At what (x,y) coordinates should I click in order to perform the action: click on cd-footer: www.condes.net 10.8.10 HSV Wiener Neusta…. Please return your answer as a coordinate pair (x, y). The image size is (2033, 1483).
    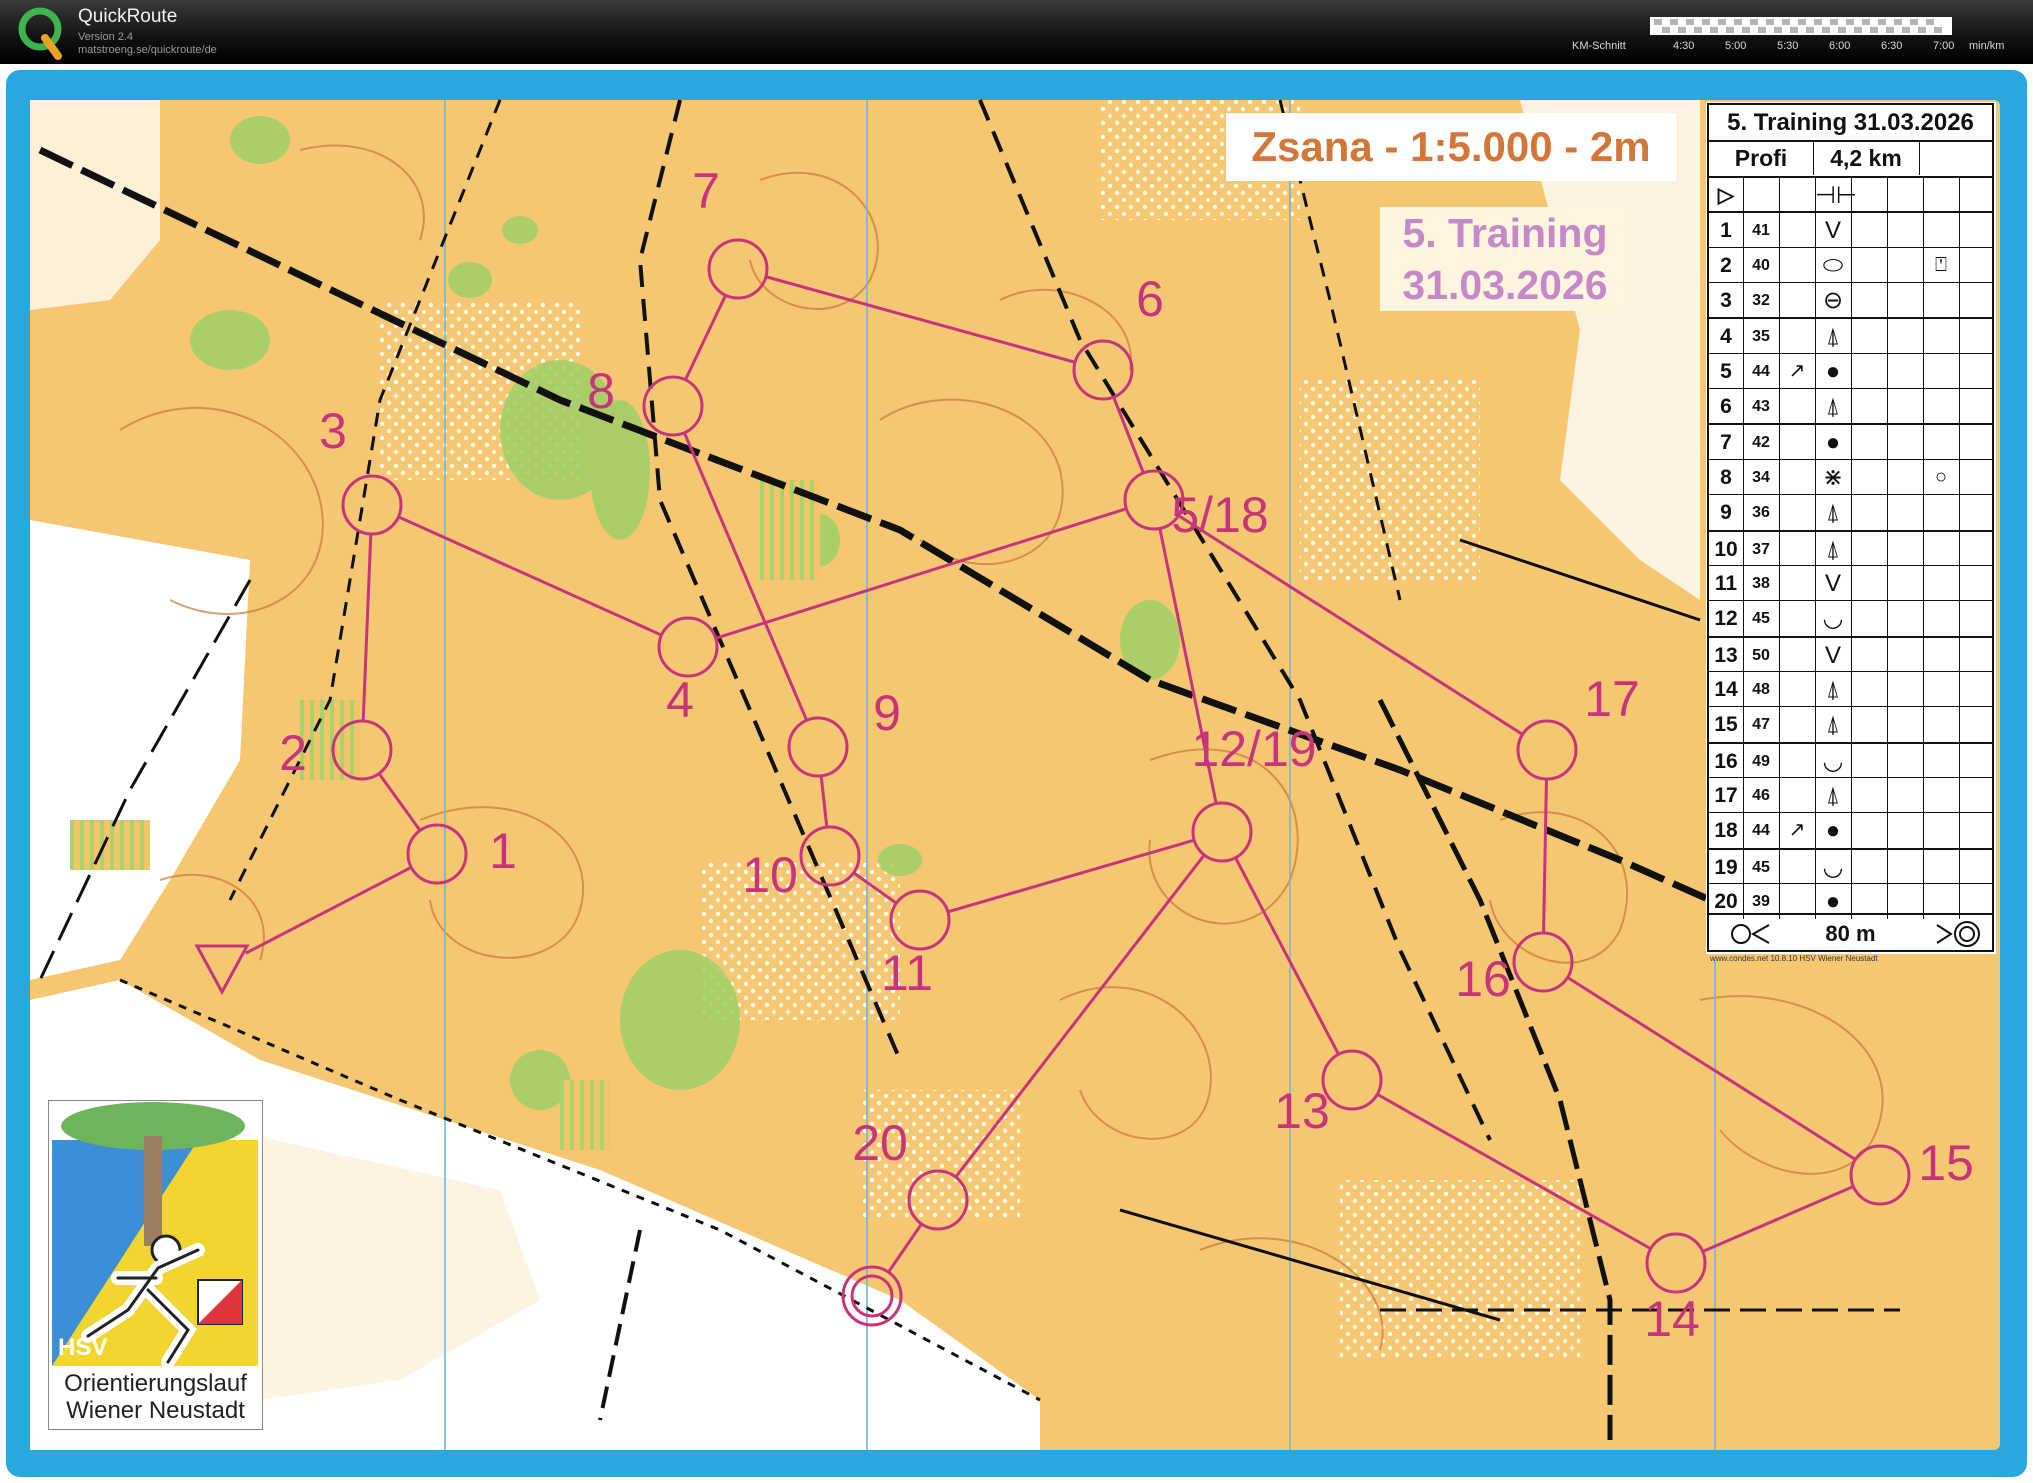
    Looking at the image, I should click on (1794, 958).